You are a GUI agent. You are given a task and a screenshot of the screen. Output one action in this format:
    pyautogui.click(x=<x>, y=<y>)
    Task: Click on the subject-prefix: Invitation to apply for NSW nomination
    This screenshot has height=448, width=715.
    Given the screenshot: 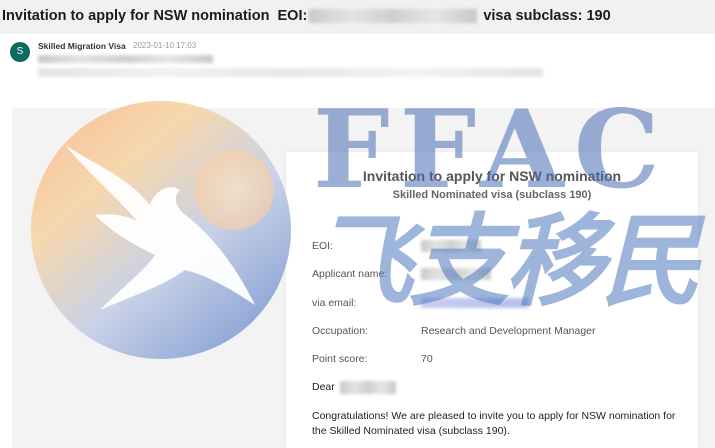 What is the action you would take?
    pyautogui.click(x=136, y=16)
    